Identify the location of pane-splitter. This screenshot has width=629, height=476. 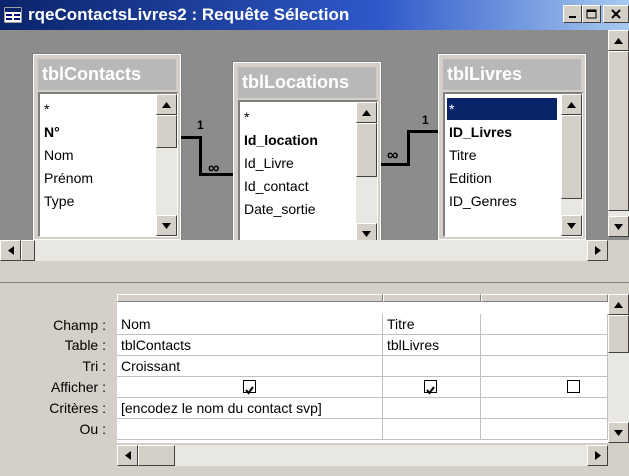
(314, 272).